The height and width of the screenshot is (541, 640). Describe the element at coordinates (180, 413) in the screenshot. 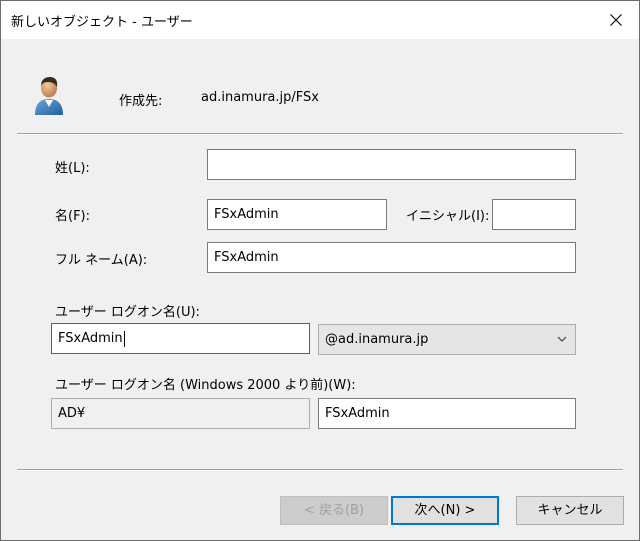

I see `pre2000-domain-field: AD¥` at that location.